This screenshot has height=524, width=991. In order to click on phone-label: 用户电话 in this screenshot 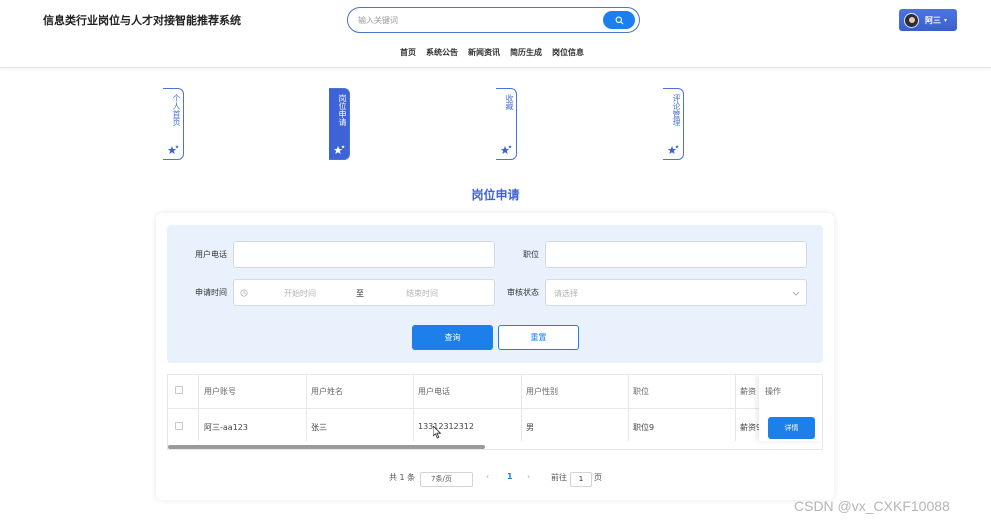, I will do `click(211, 254)`.